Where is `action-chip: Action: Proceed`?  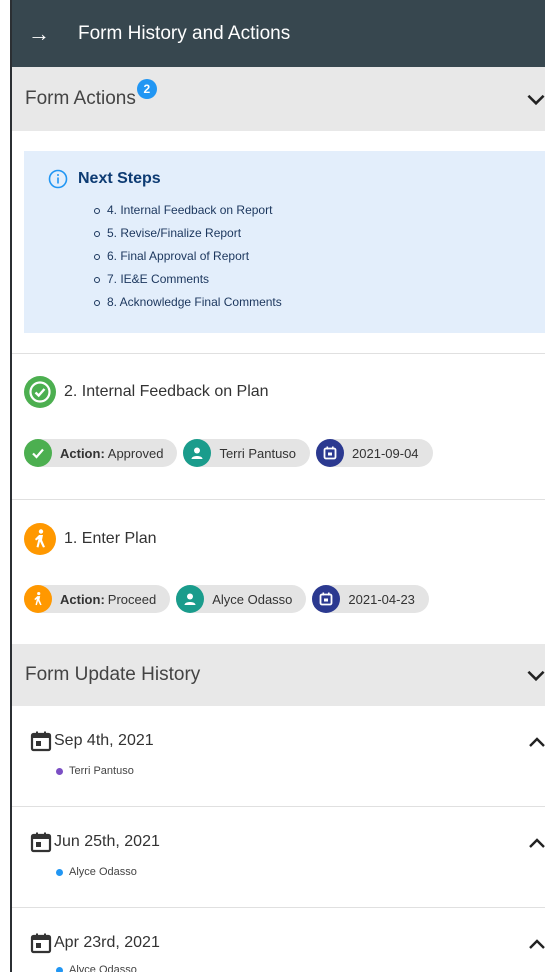 action-chip: Action: Proceed is located at coordinates (97, 599).